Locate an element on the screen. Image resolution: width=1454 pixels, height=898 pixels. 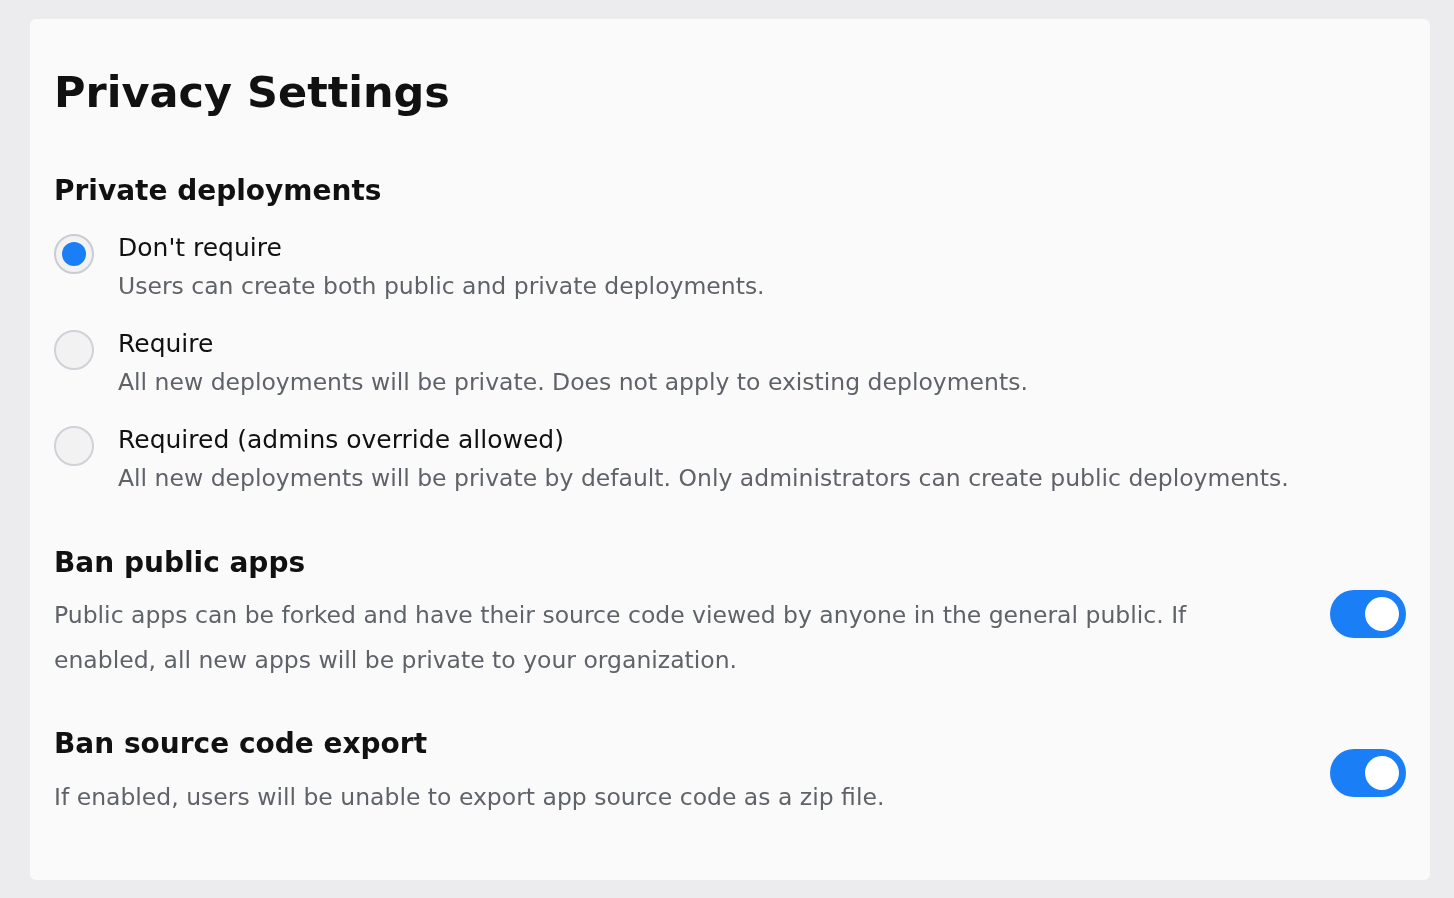
section-heading: Ban public apps is located at coordinates (180, 562).